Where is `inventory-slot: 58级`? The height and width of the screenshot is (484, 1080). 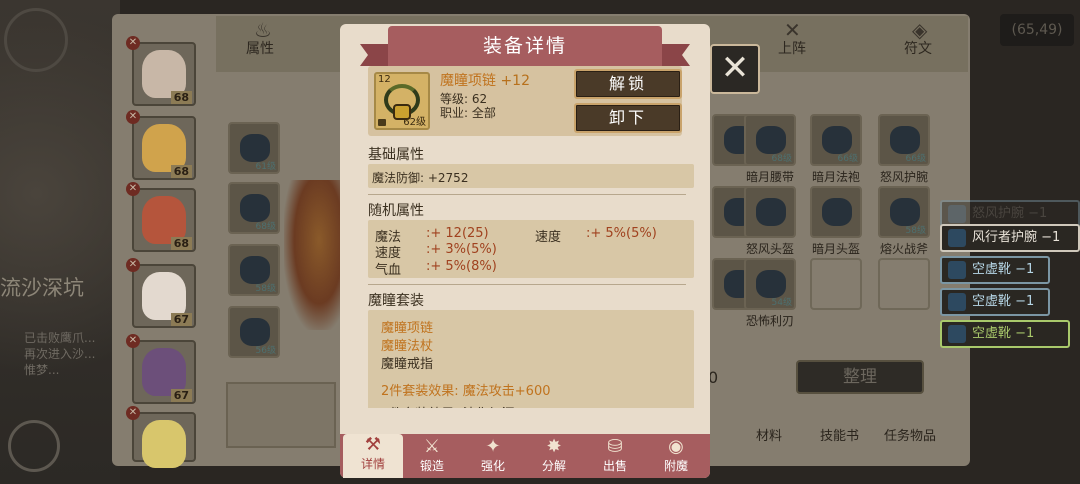 inventory-slot: 58级 is located at coordinates (904, 212).